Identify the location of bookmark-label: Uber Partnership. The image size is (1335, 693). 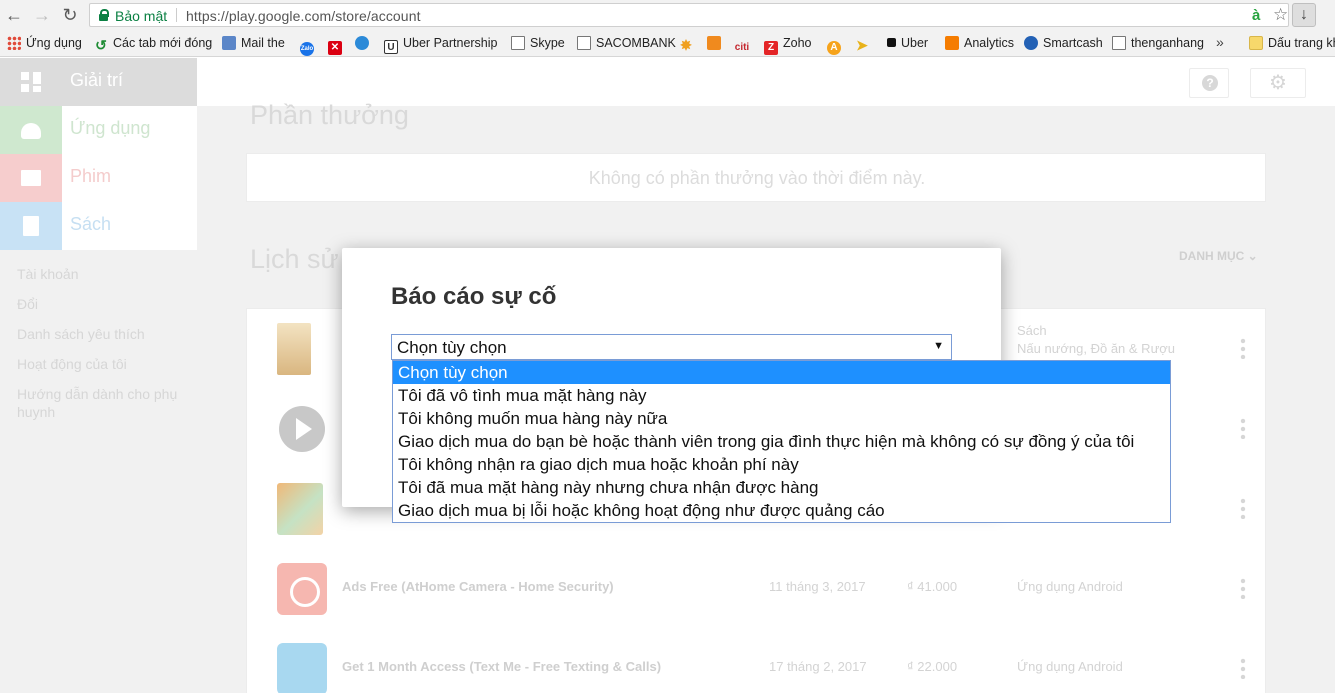
(450, 43).